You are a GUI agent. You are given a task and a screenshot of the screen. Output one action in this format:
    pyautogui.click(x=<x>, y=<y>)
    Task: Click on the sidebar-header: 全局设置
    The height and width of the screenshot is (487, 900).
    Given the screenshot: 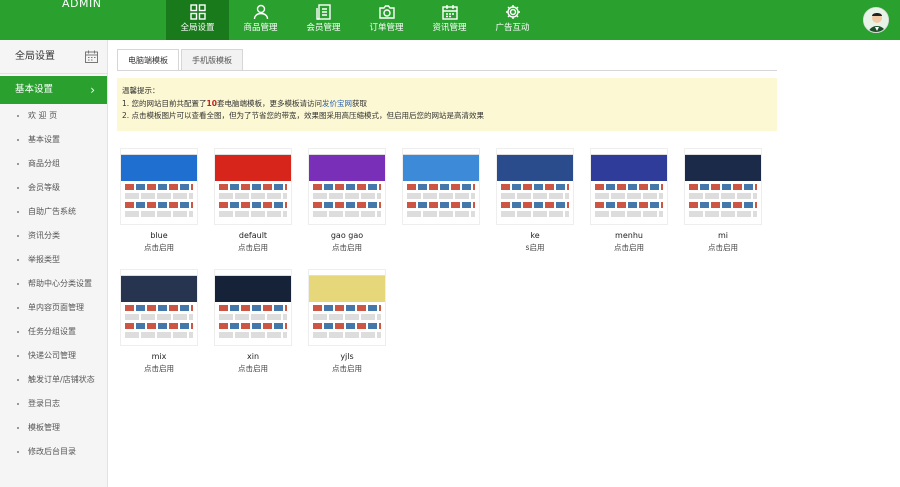 What is the action you would take?
    pyautogui.click(x=53, y=57)
    